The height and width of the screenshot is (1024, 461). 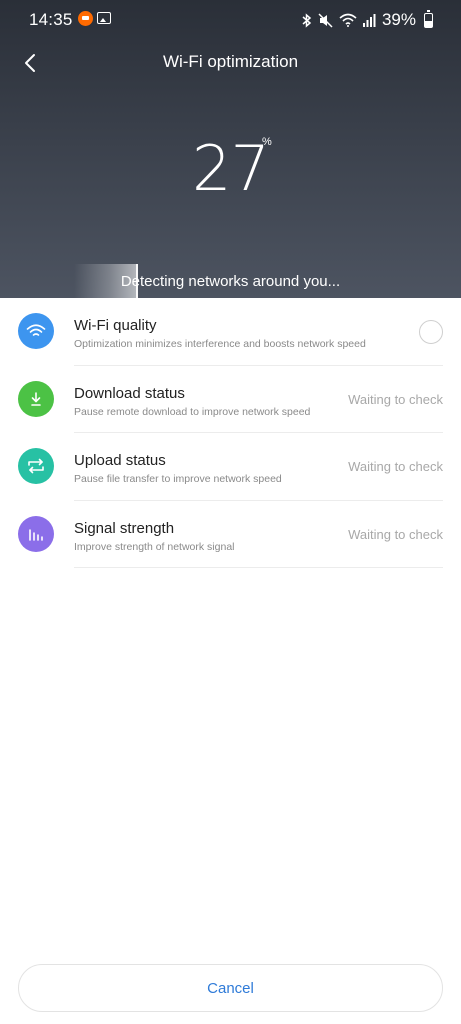 I want to click on wifi-status-icon, so click(x=348, y=20).